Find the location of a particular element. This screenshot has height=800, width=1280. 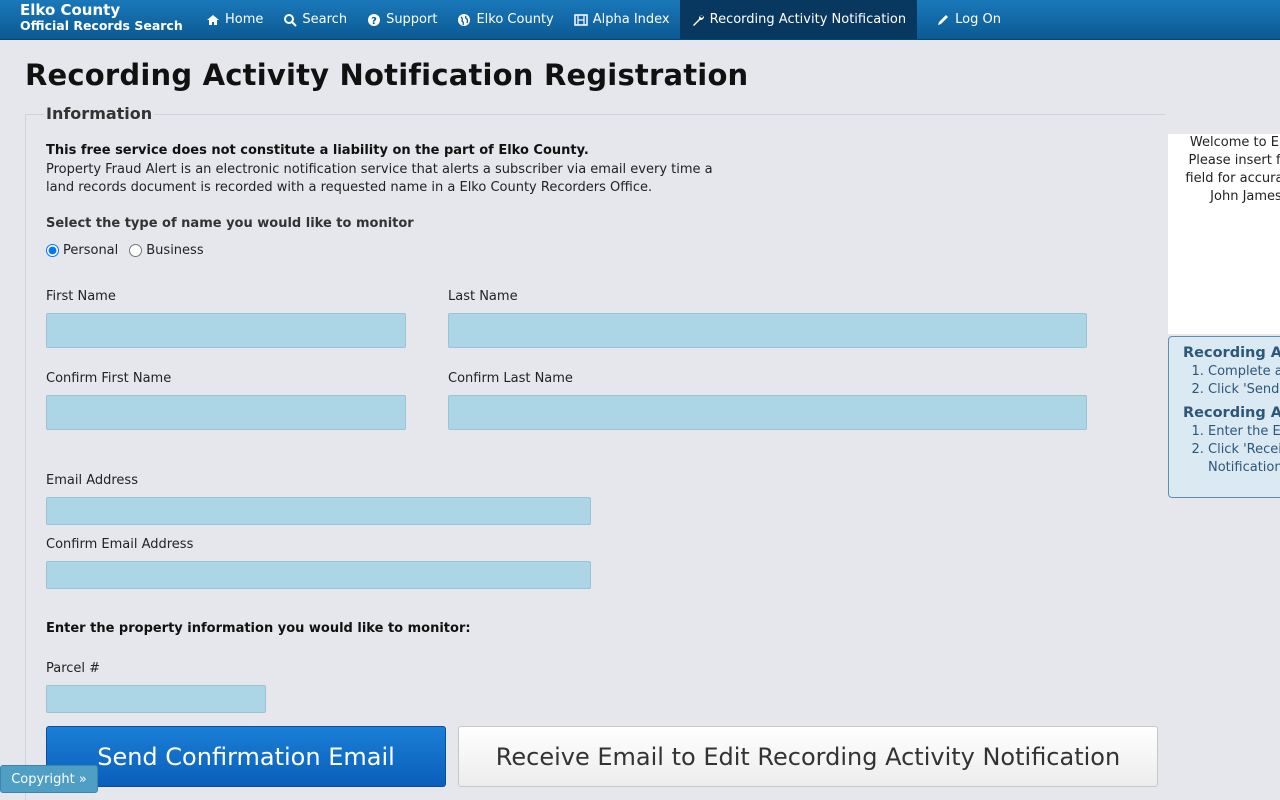

last-name-input is located at coordinates (767, 330).